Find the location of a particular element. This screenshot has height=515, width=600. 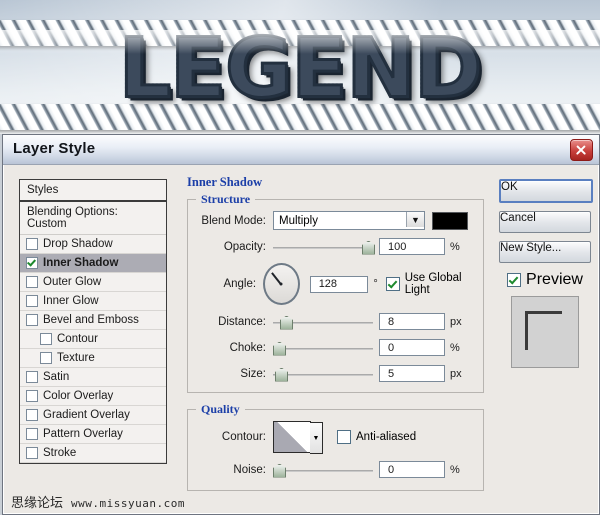

style-item-stroke: Stroke is located at coordinates (93, 453).